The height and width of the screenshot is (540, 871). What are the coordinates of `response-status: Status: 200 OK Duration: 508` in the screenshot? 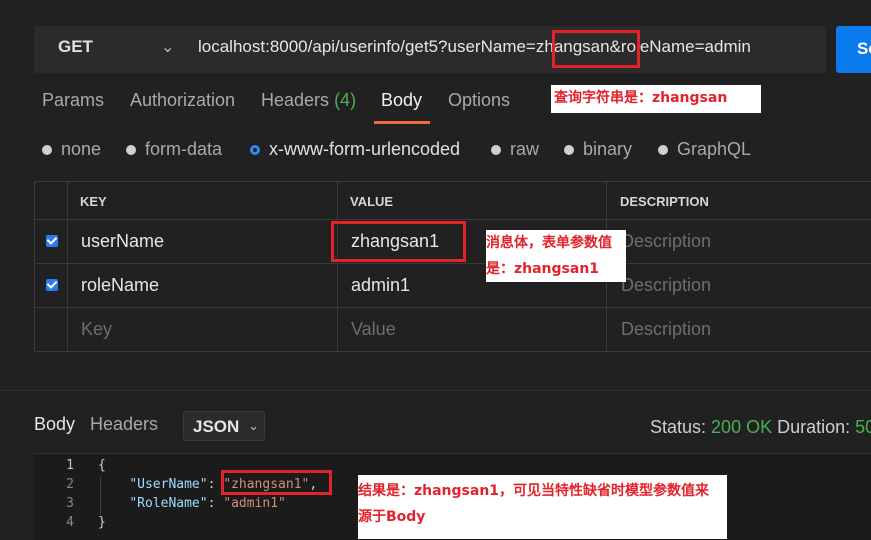 It's located at (760, 427).